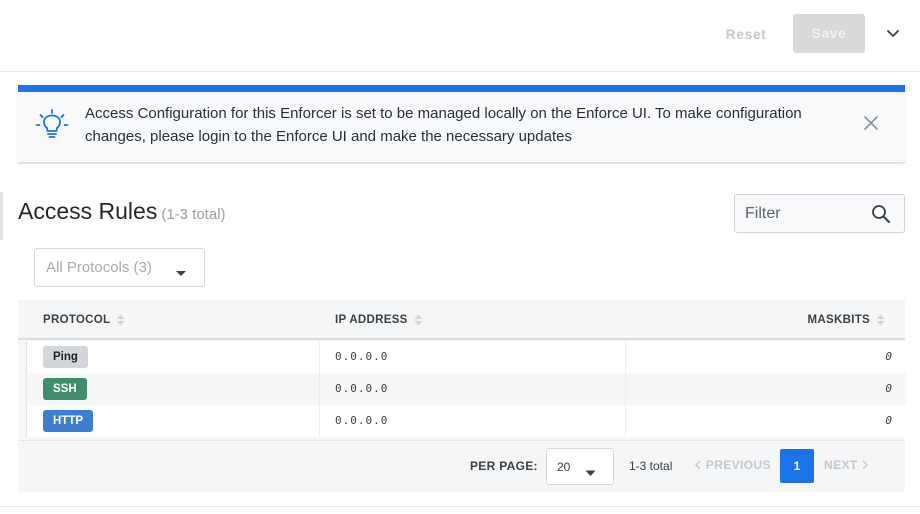  Describe the element at coordinates (461, 466) in the screenshot. I see `pagination: PER PAGE: 20 1-3 total PREVIOUS 1 NEXT` at that location.